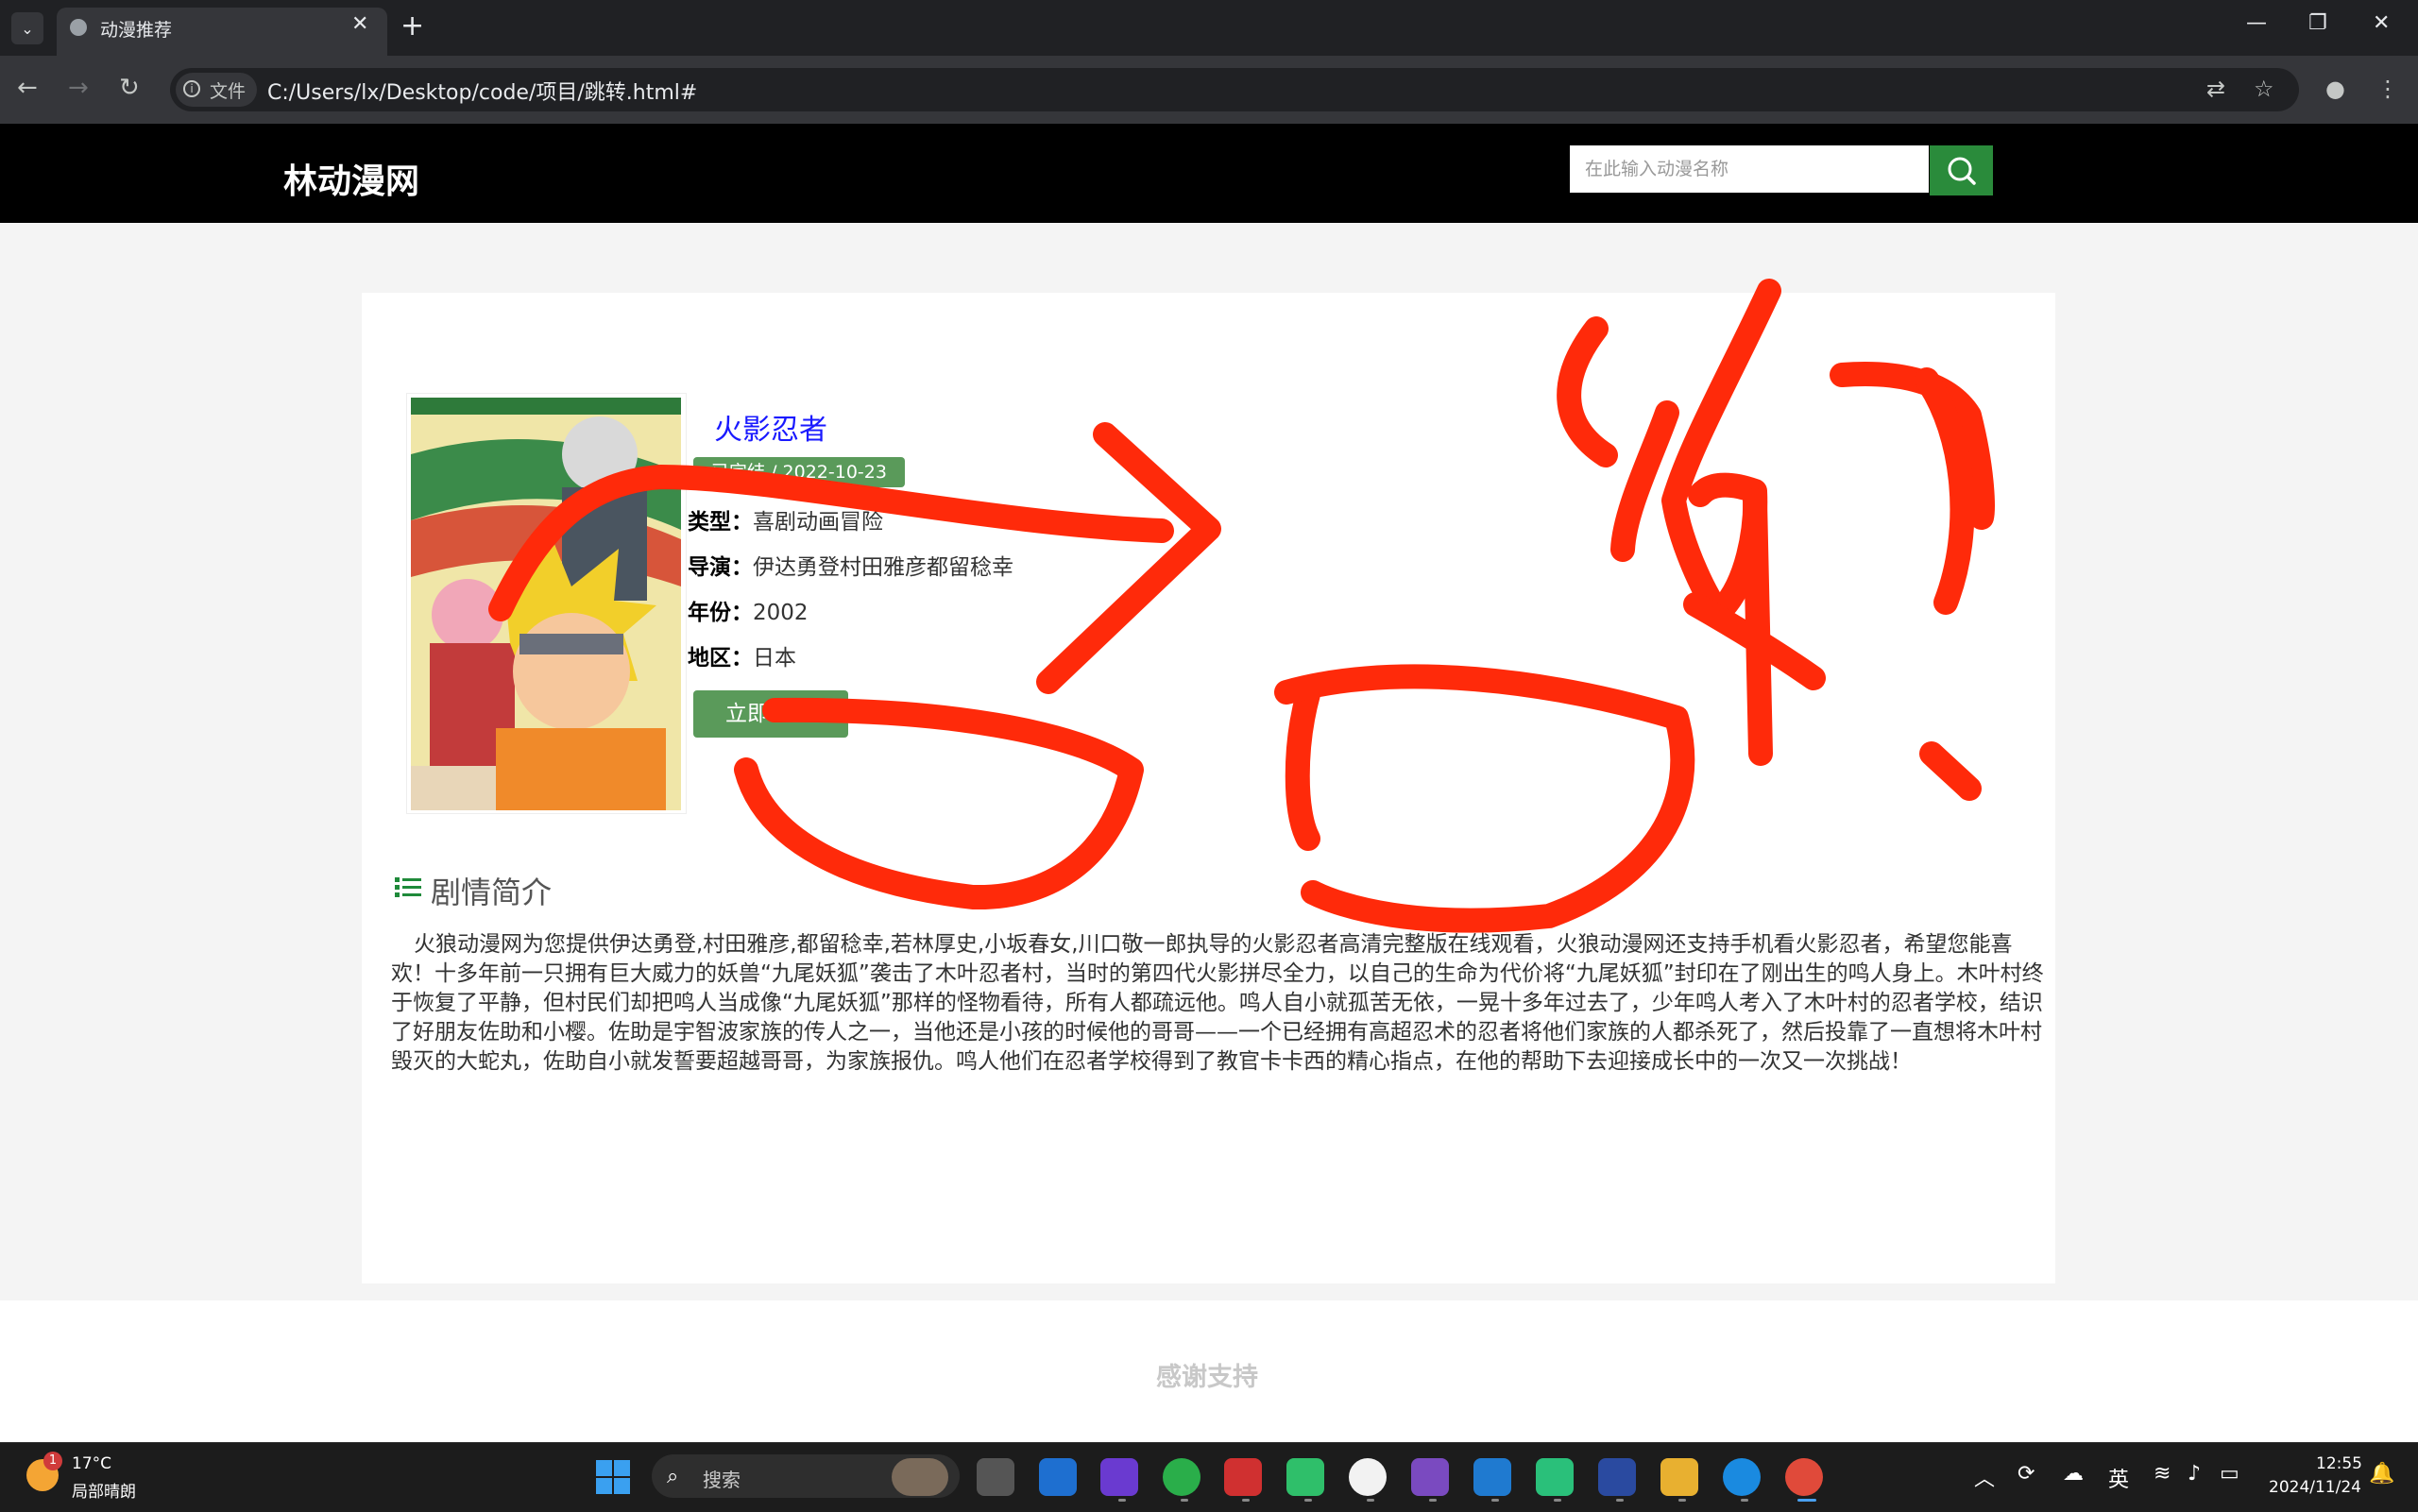  What do you see at coordinates (228, 91) in the screenshot?
I see `site-info-label: 文件` at bounding box center [228, 91].